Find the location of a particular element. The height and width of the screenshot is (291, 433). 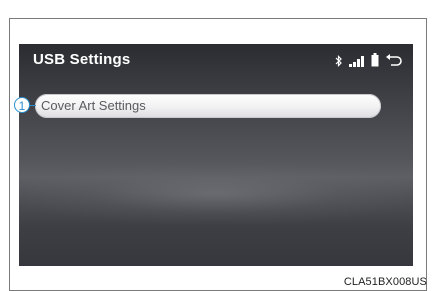

image-caption: CLA51BX008US is located at coordinates (385, 282).